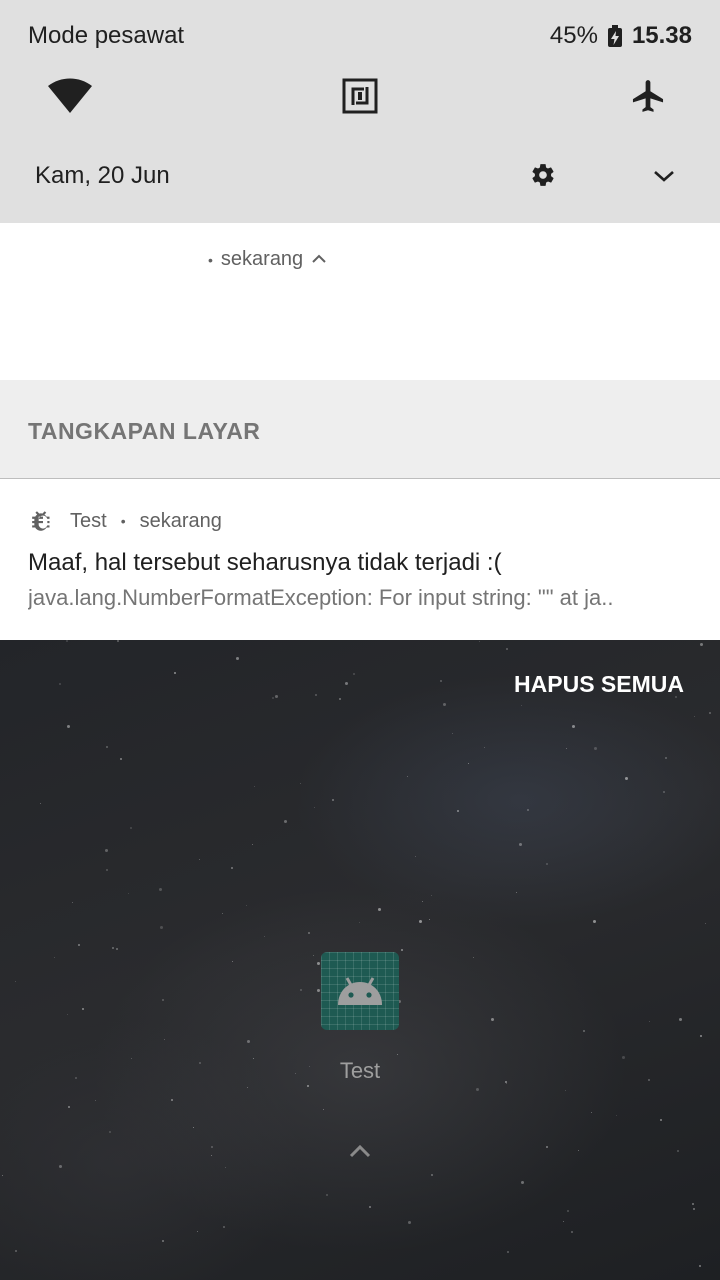 The width and height of the screenshot is (720, 1280). What do you see at coordinates (360, 1151) in the screenshot?
I see `app-drawer-handle` at bounding box center [360, 1151].